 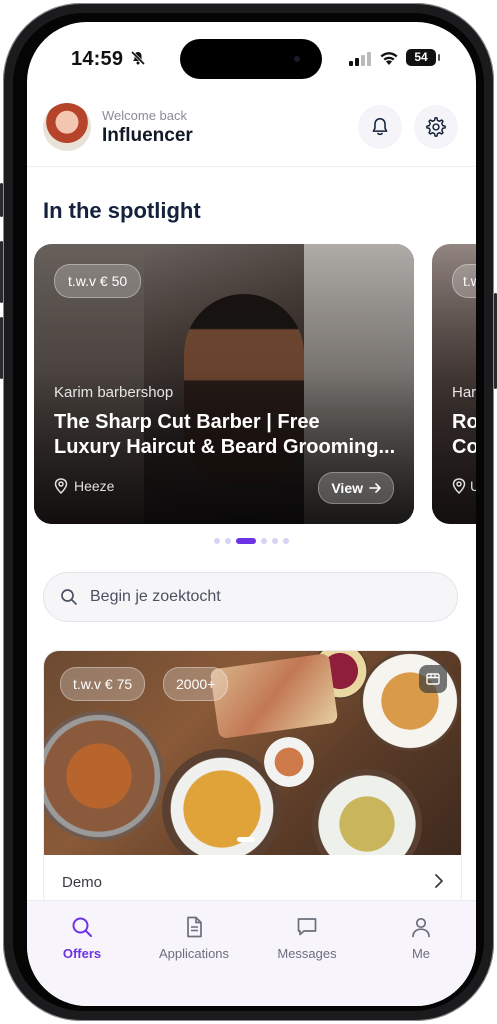 What do you see at coordinates (82, 938) in the screenshot?
I see `tab-offers: Offers` at bounding box center [82, 938].